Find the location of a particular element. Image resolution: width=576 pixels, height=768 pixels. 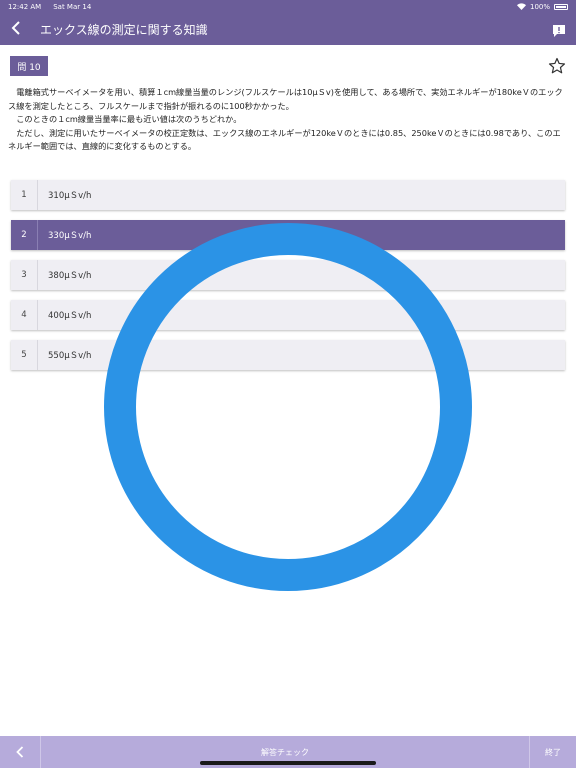

choice-number: 4 is located at coordinates (24, 315).